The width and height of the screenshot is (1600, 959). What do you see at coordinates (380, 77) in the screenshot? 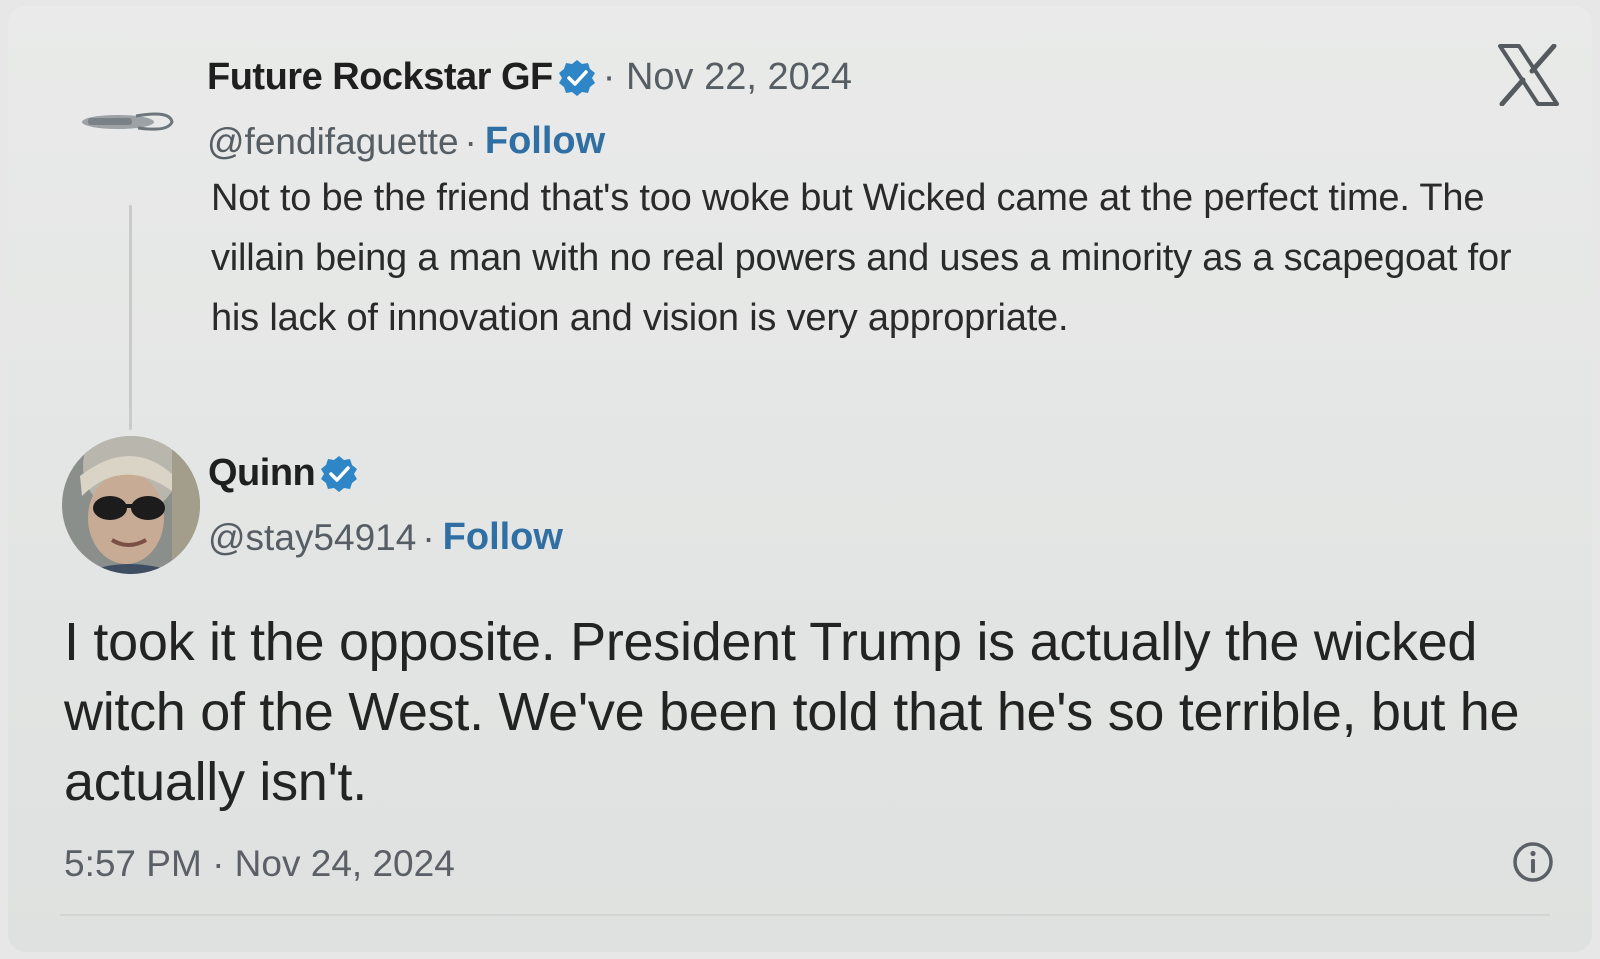
I see `quoted-display-name: Future Rockstar GF` at bounding box center [380, 77].